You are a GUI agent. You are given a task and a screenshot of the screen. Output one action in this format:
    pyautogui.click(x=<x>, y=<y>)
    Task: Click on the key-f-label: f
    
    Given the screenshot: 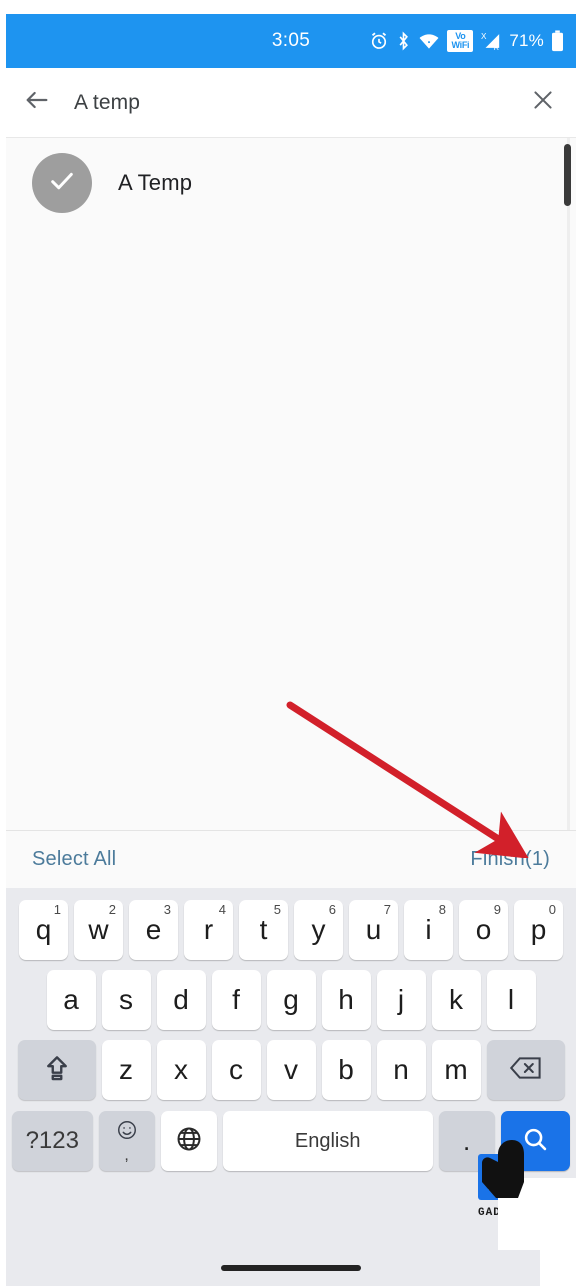 What is the action you would take?
    pyautogui.click(x=236, y=999)
    